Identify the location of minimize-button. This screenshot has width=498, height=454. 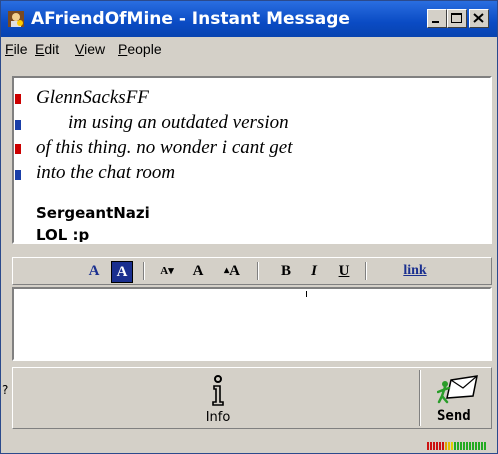
(437, 18).